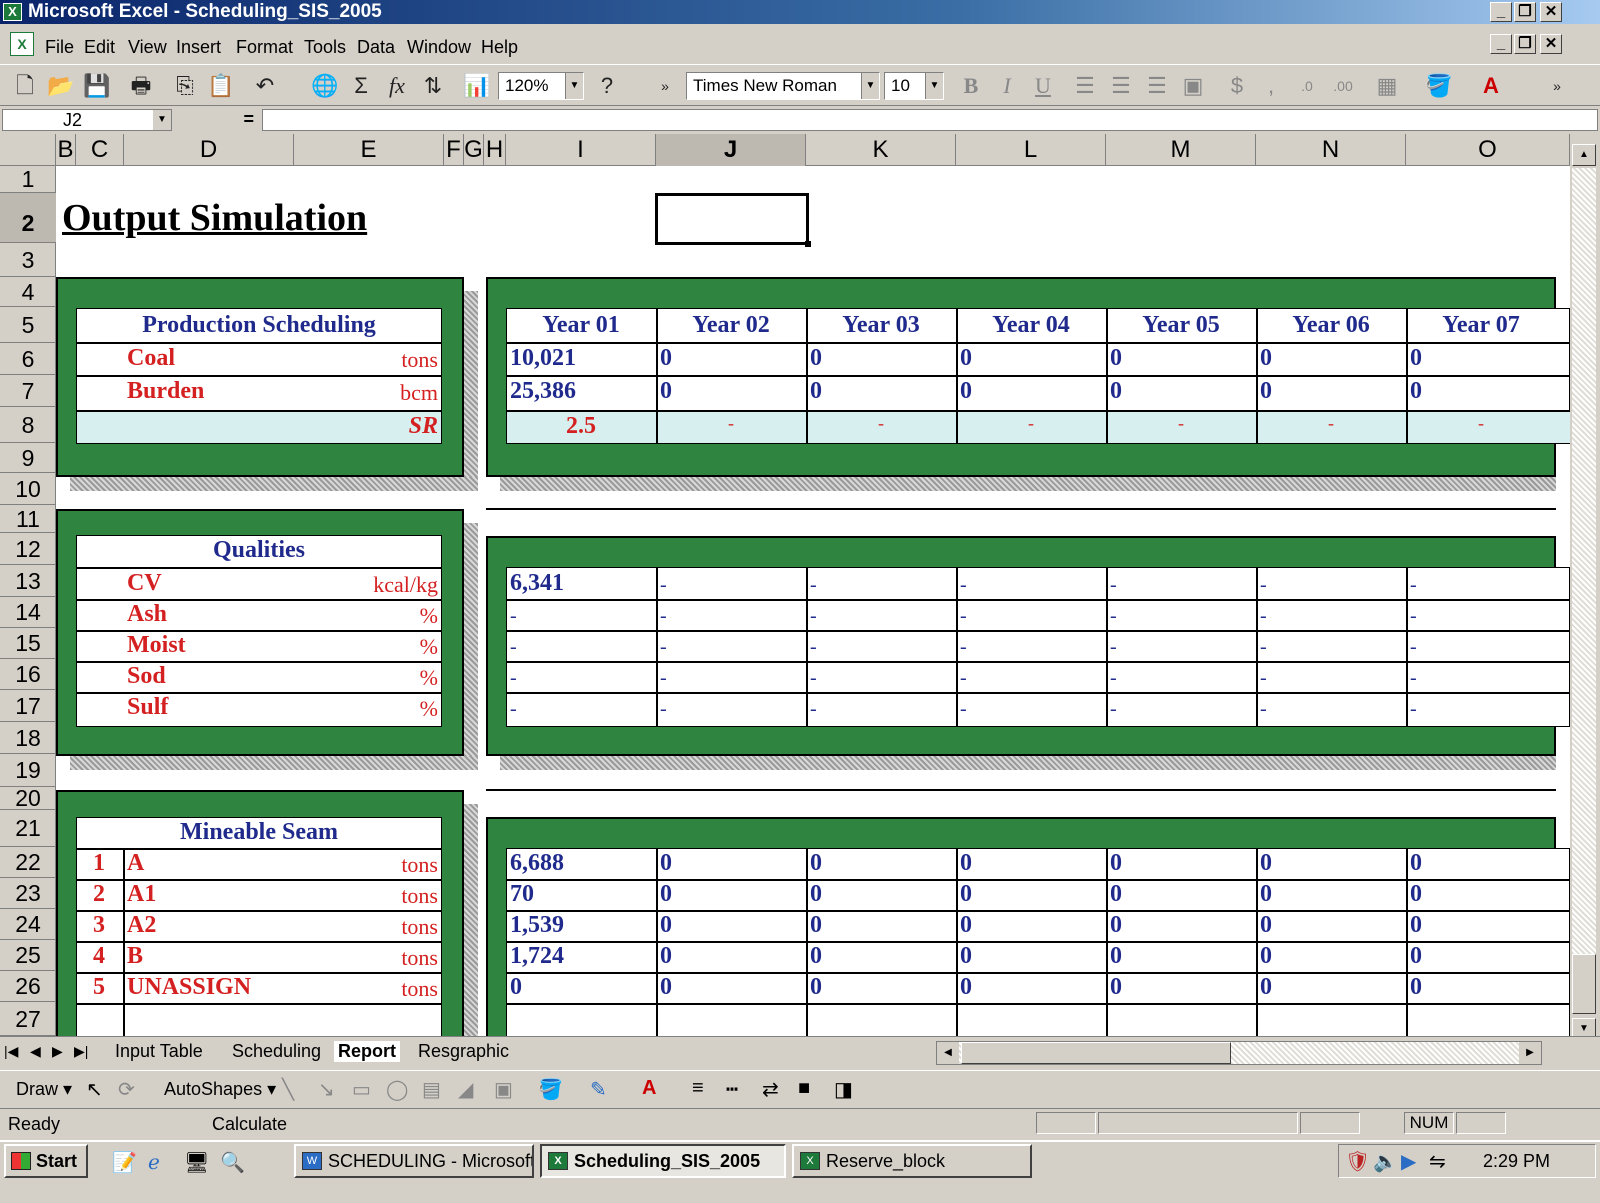 The height and width of the screenshot is (1203, 1600). What do you see at coordinates (198, 47) in the screenshot?
I see `menu-insert: Insert` at bounding box center [198, 47].